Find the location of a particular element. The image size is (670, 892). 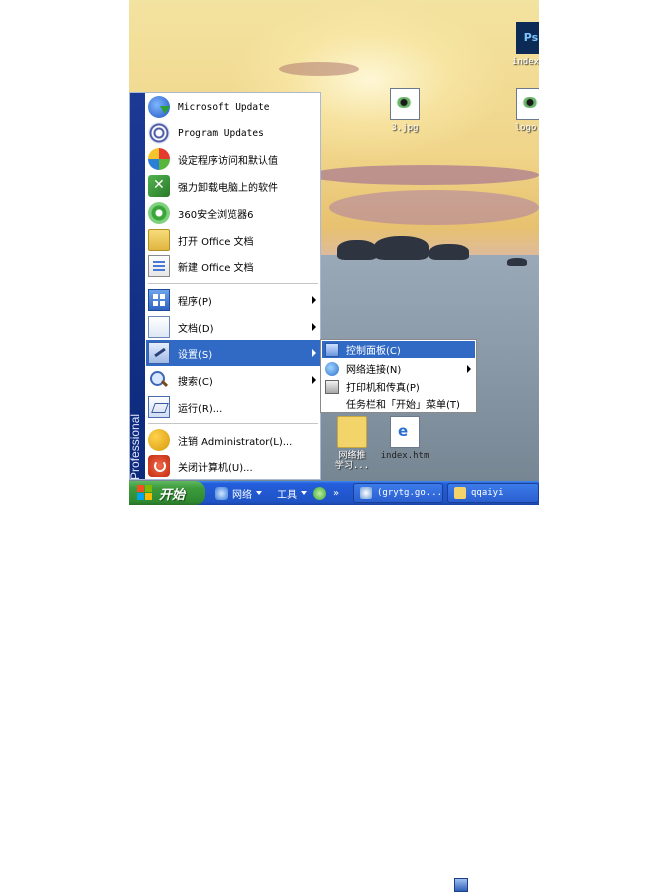

key-icon is located at coordinates (159, 440).